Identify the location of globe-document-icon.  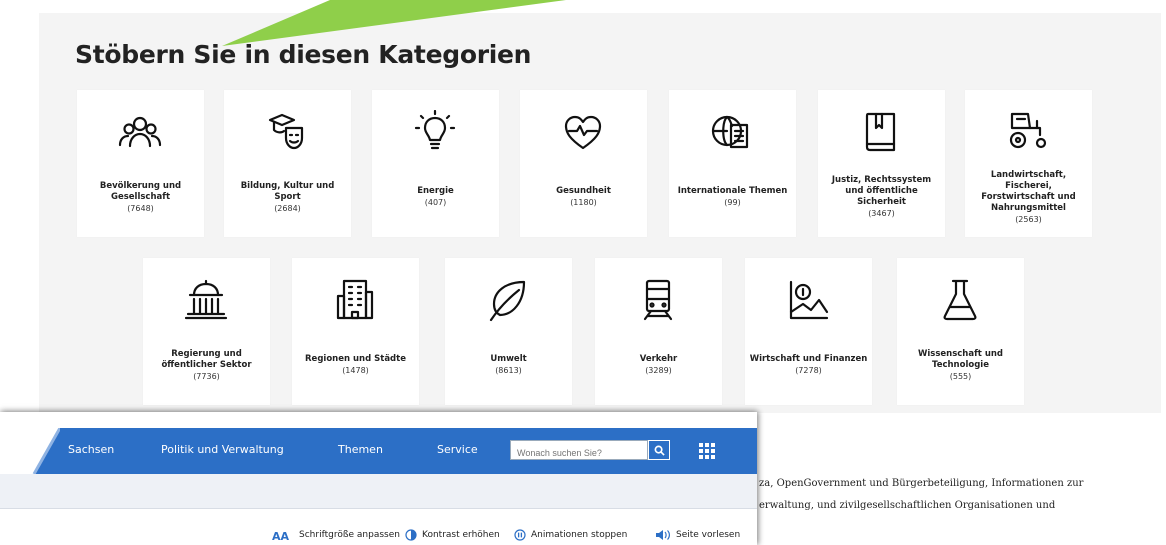
(732, 132).